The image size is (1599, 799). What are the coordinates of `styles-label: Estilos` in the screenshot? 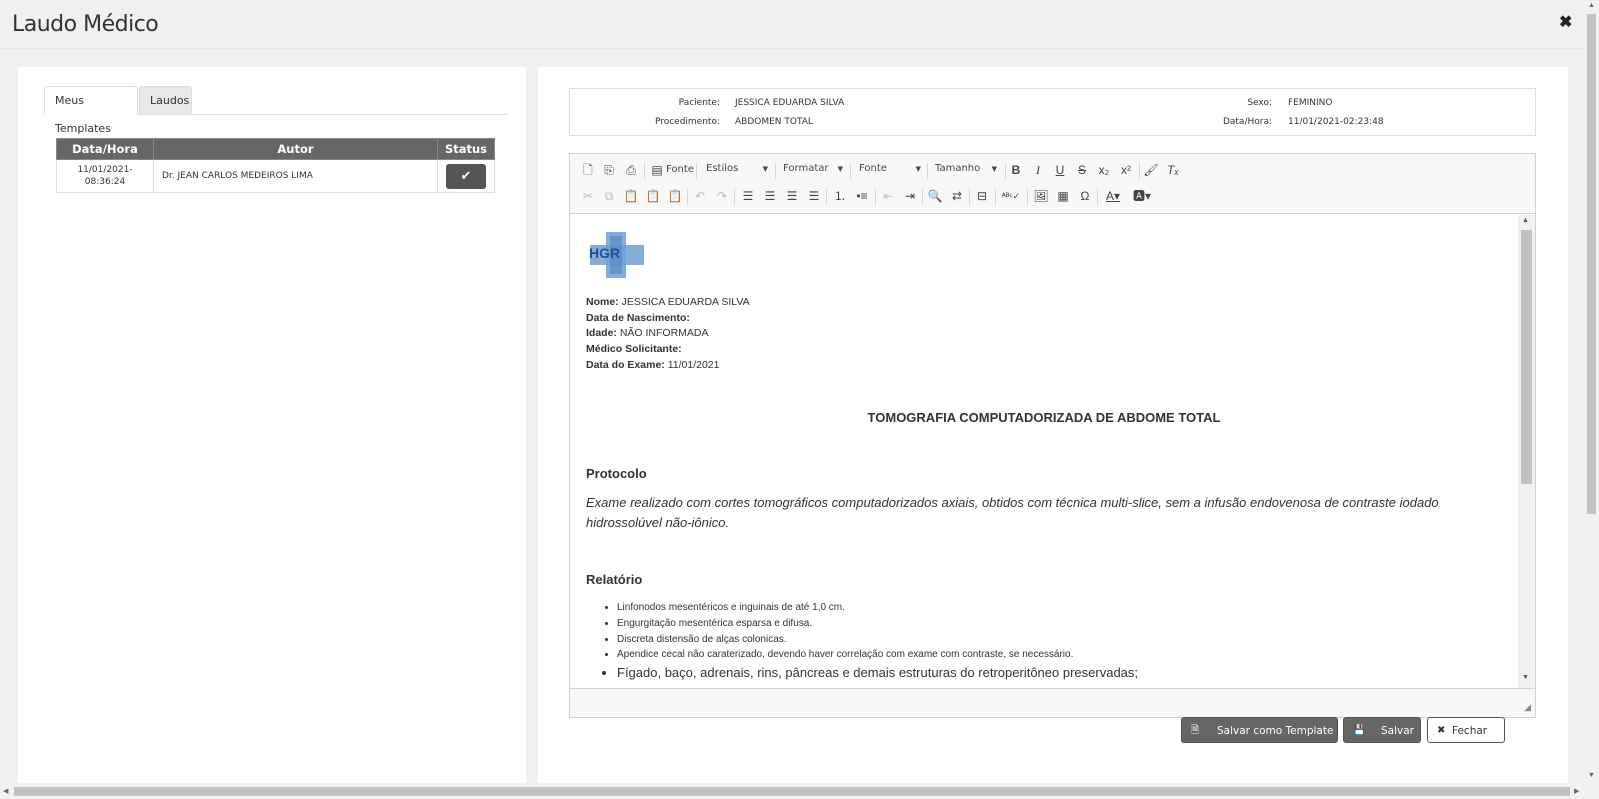 It's located at (722, 168).